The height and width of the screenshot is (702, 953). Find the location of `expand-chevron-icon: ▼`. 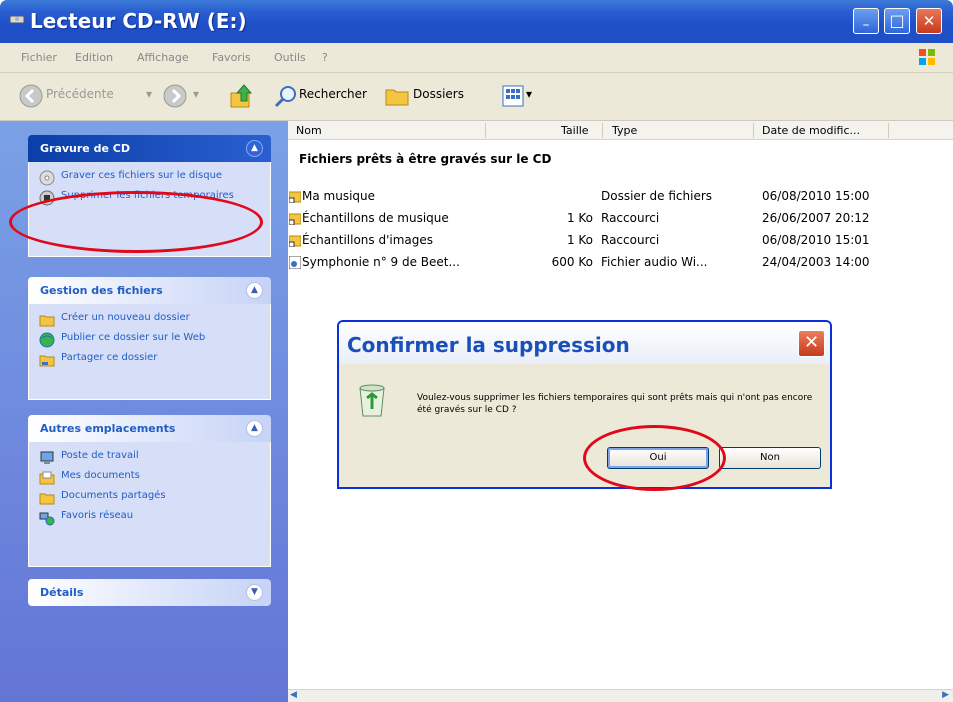

expand-chevron-icon: ▼ is located at coordinates (254, 592).